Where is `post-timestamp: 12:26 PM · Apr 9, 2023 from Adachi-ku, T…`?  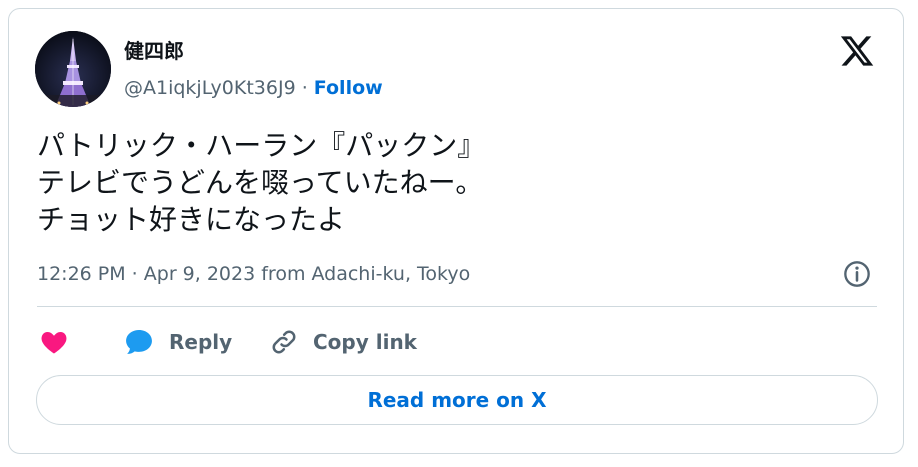 post-timestamp: 12:26 PM · Apr 9, 2023 from Adachi-ku, T… is located at coordinates (253, 274).